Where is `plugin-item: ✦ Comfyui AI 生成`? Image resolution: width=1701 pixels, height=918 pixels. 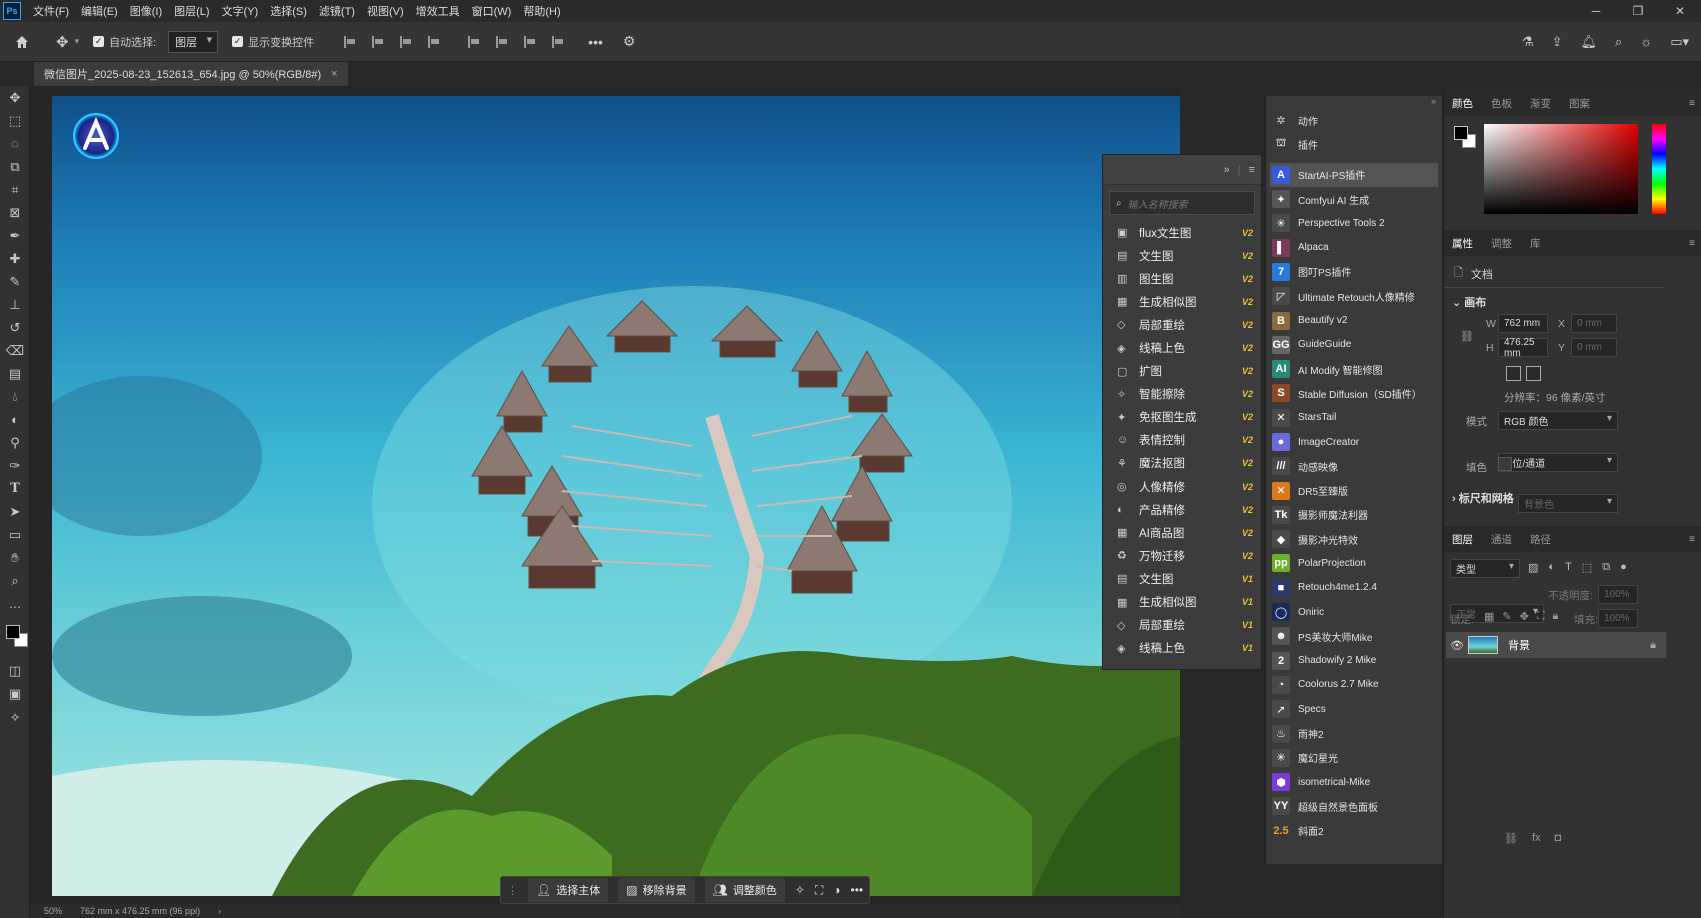
plugin-item: ✦ Comfyui AI 生成 is located at coordinates (1354, 199).